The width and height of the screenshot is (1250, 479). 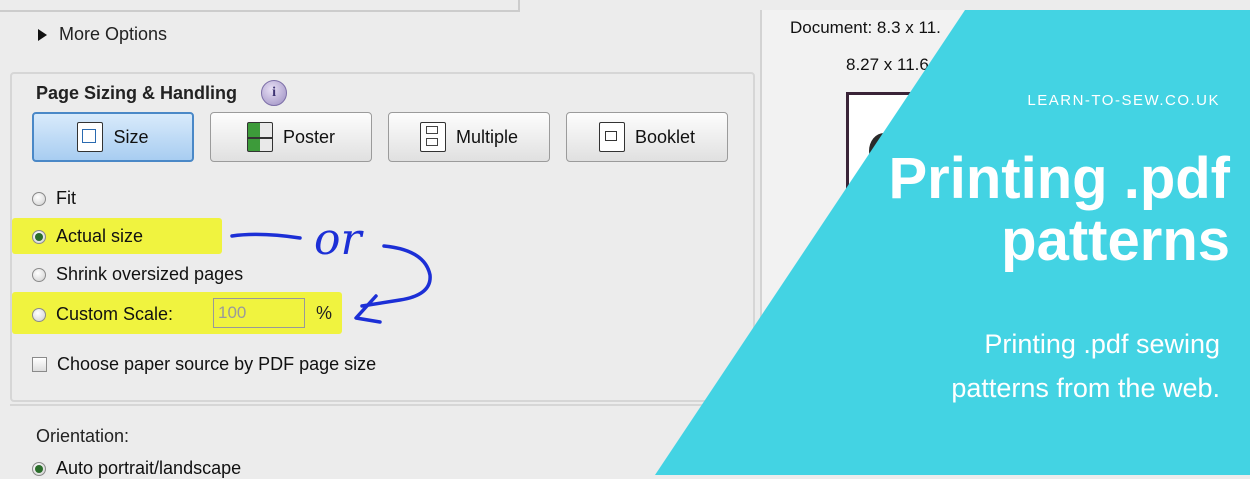 I want to click on booklet-button-label: Booklet, so click(x=665, y=136).